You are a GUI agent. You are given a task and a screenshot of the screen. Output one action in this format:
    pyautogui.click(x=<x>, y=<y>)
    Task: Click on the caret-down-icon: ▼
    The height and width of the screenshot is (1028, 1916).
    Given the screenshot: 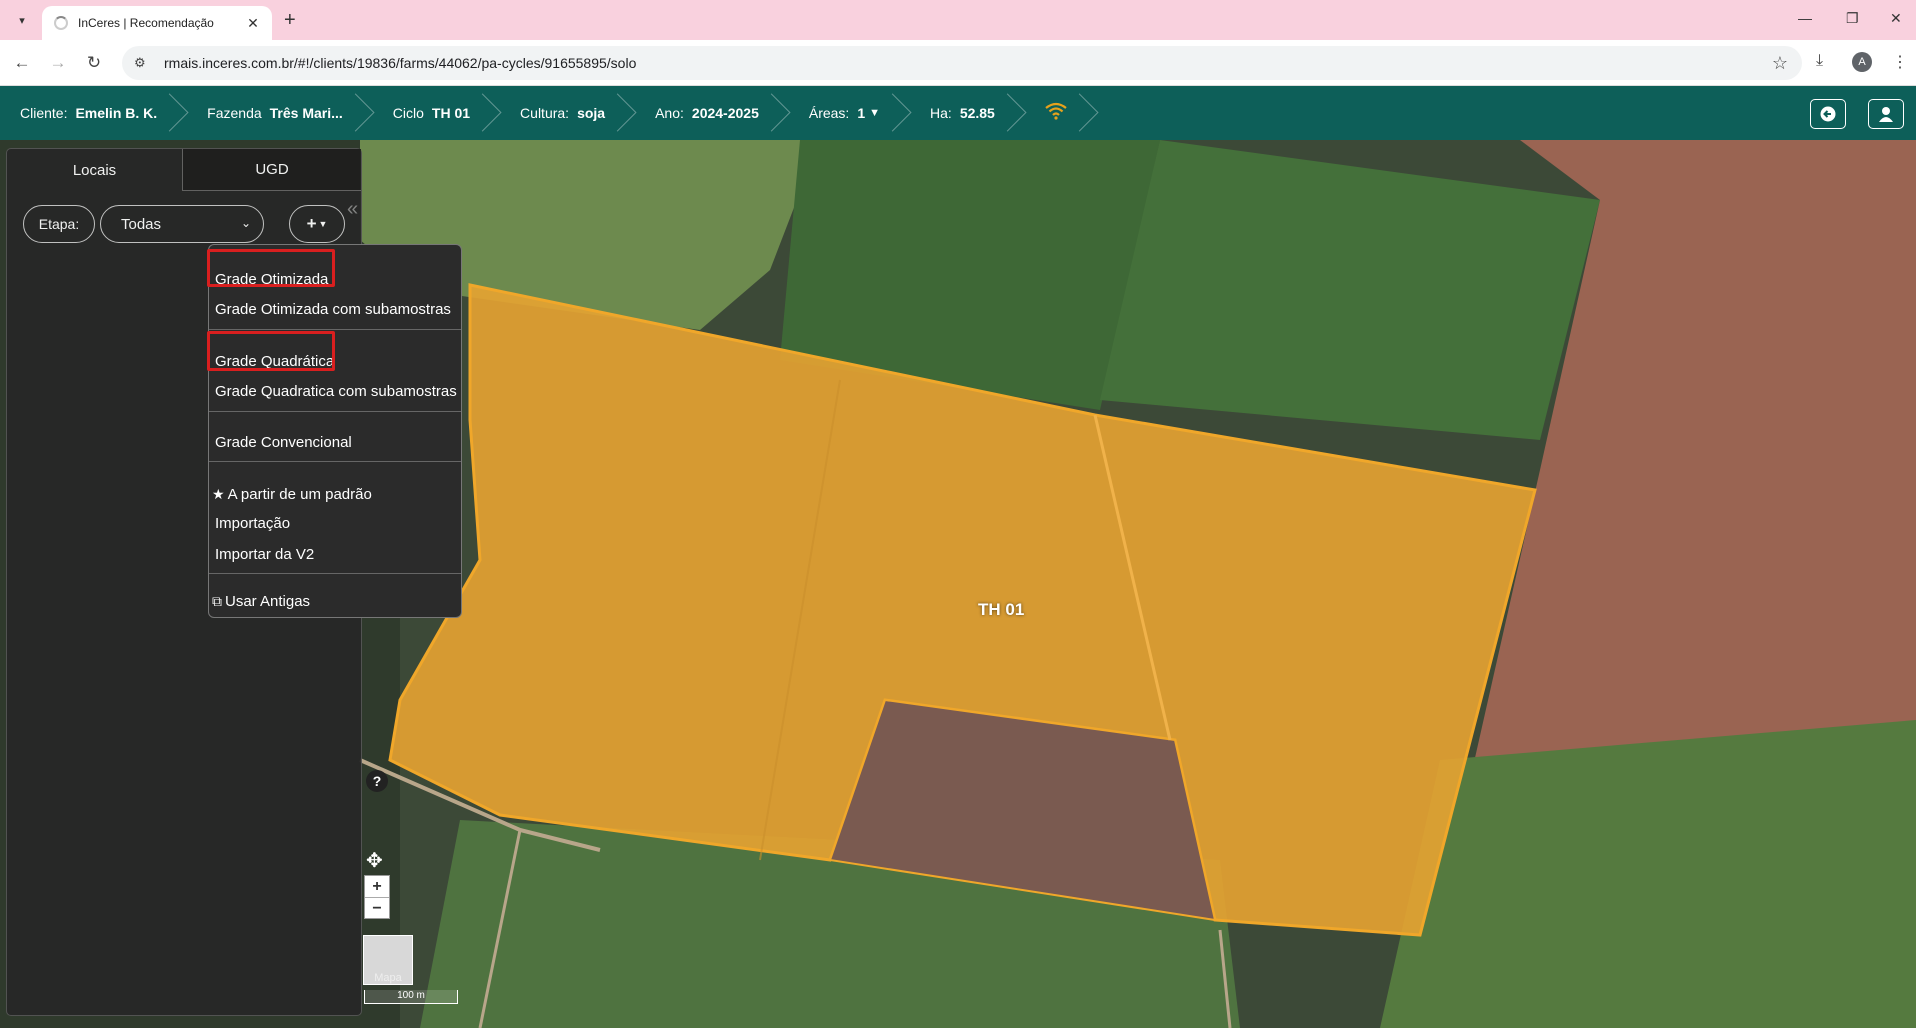 What is the action you would take?
    pyautogui.click(x=323, y=224)
    